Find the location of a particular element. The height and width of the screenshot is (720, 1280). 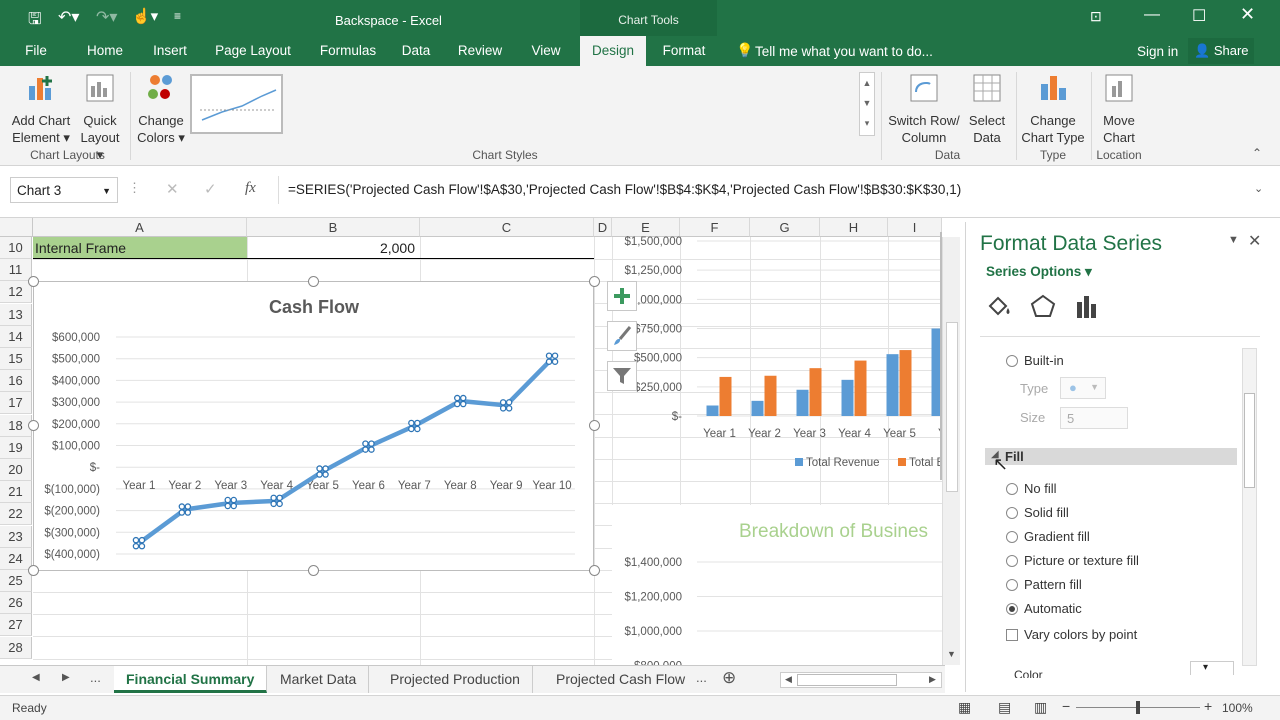

row-header: 23 is located at coordinates (16, 536).